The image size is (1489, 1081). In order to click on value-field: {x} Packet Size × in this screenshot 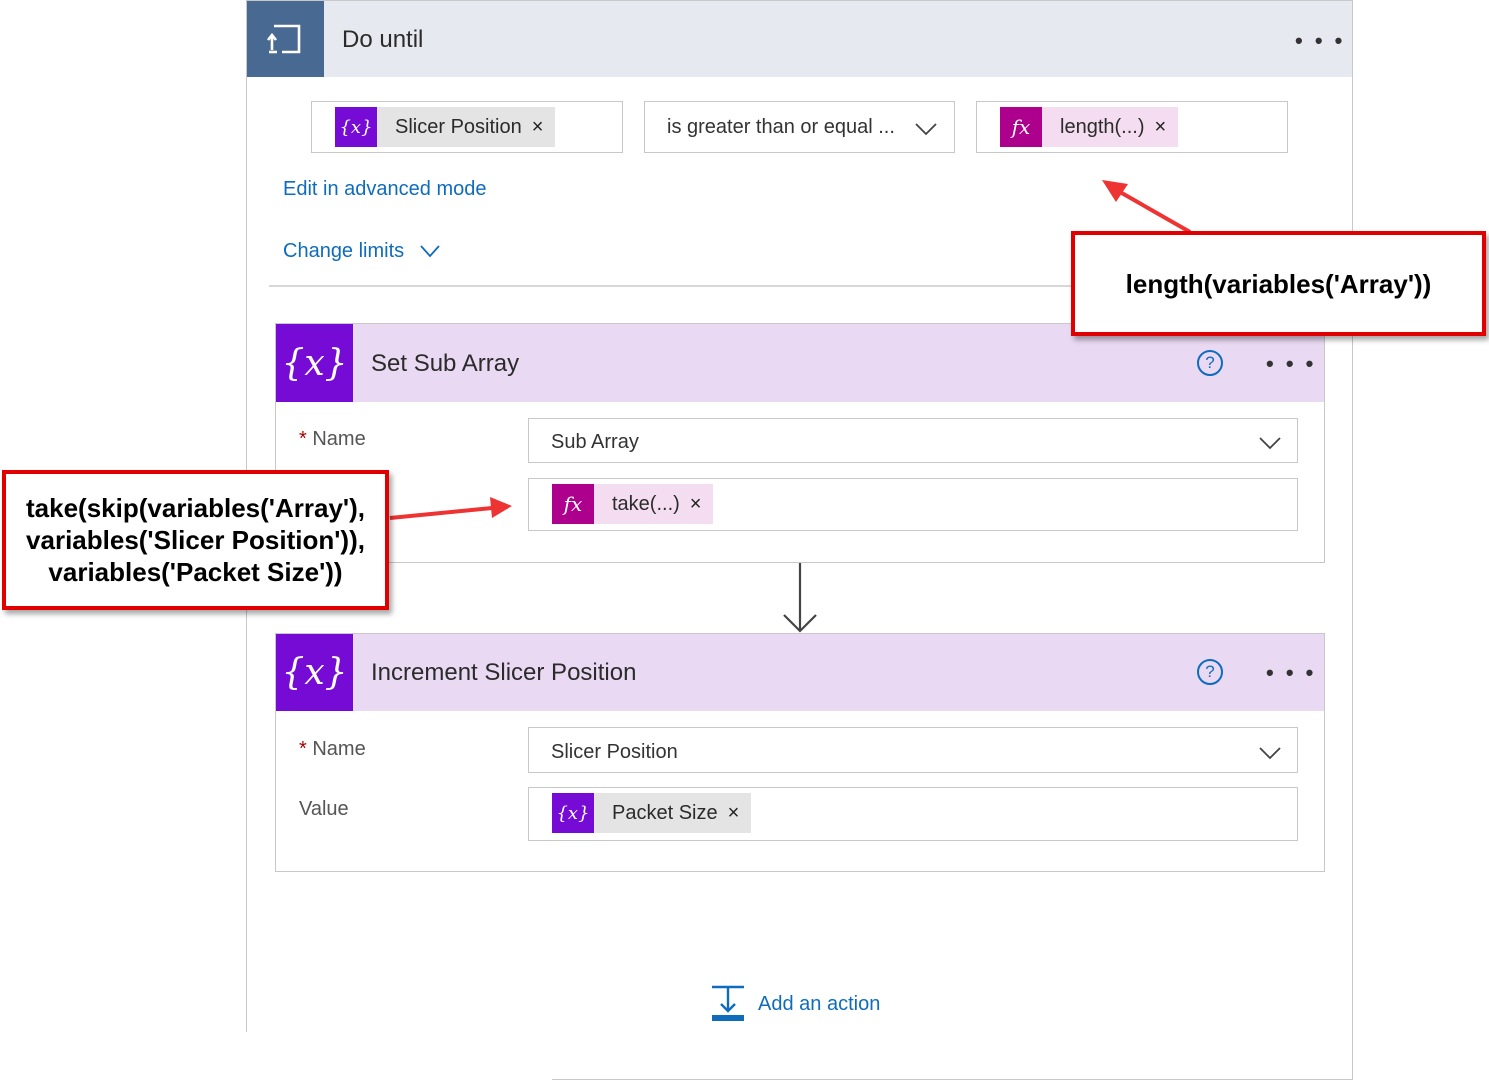, I will do `click(913, 814)`.